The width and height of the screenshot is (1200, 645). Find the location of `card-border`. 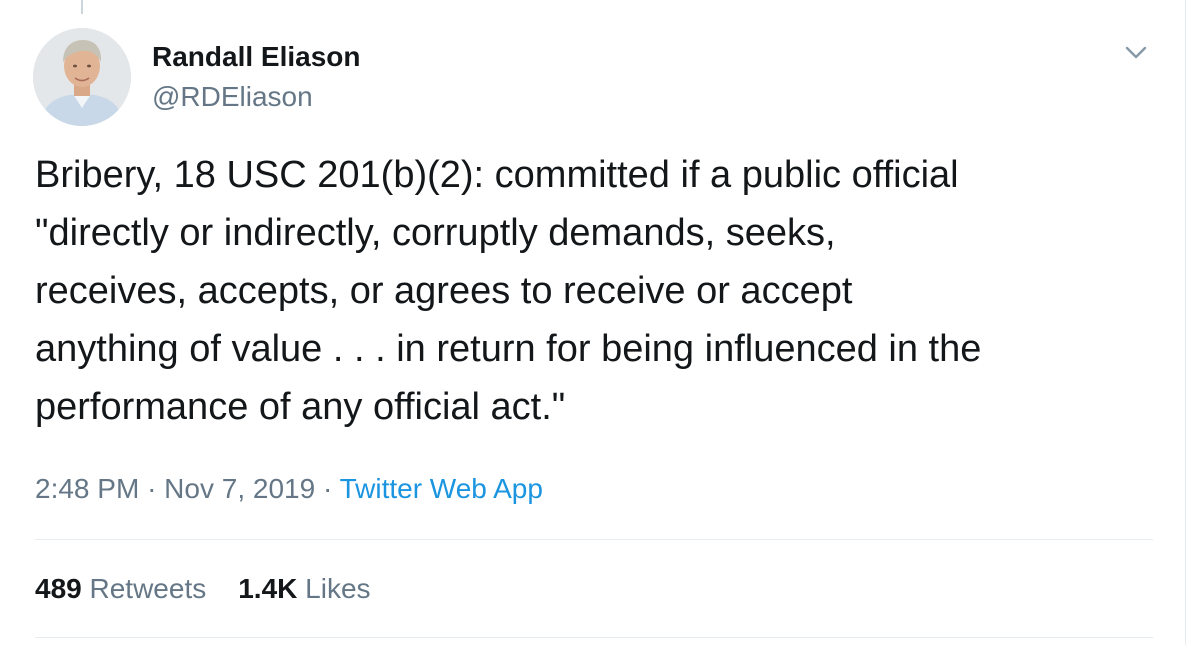

card-border is located at coordinates (1185, 322).